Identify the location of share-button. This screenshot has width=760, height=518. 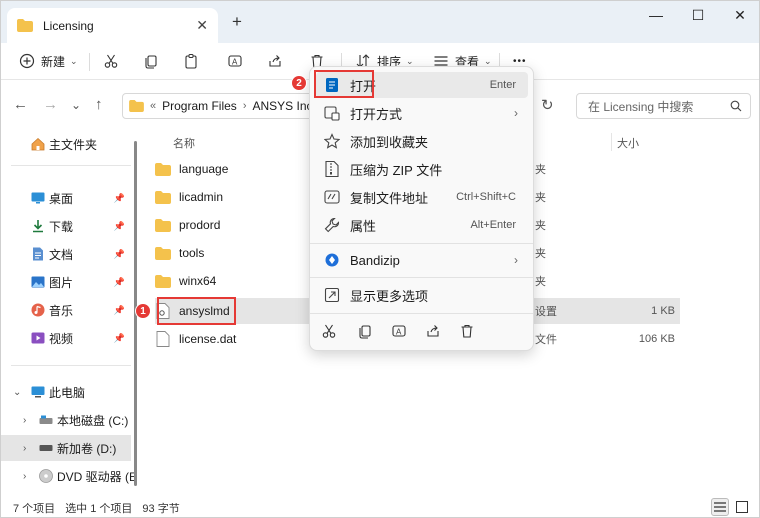
(275, 61).